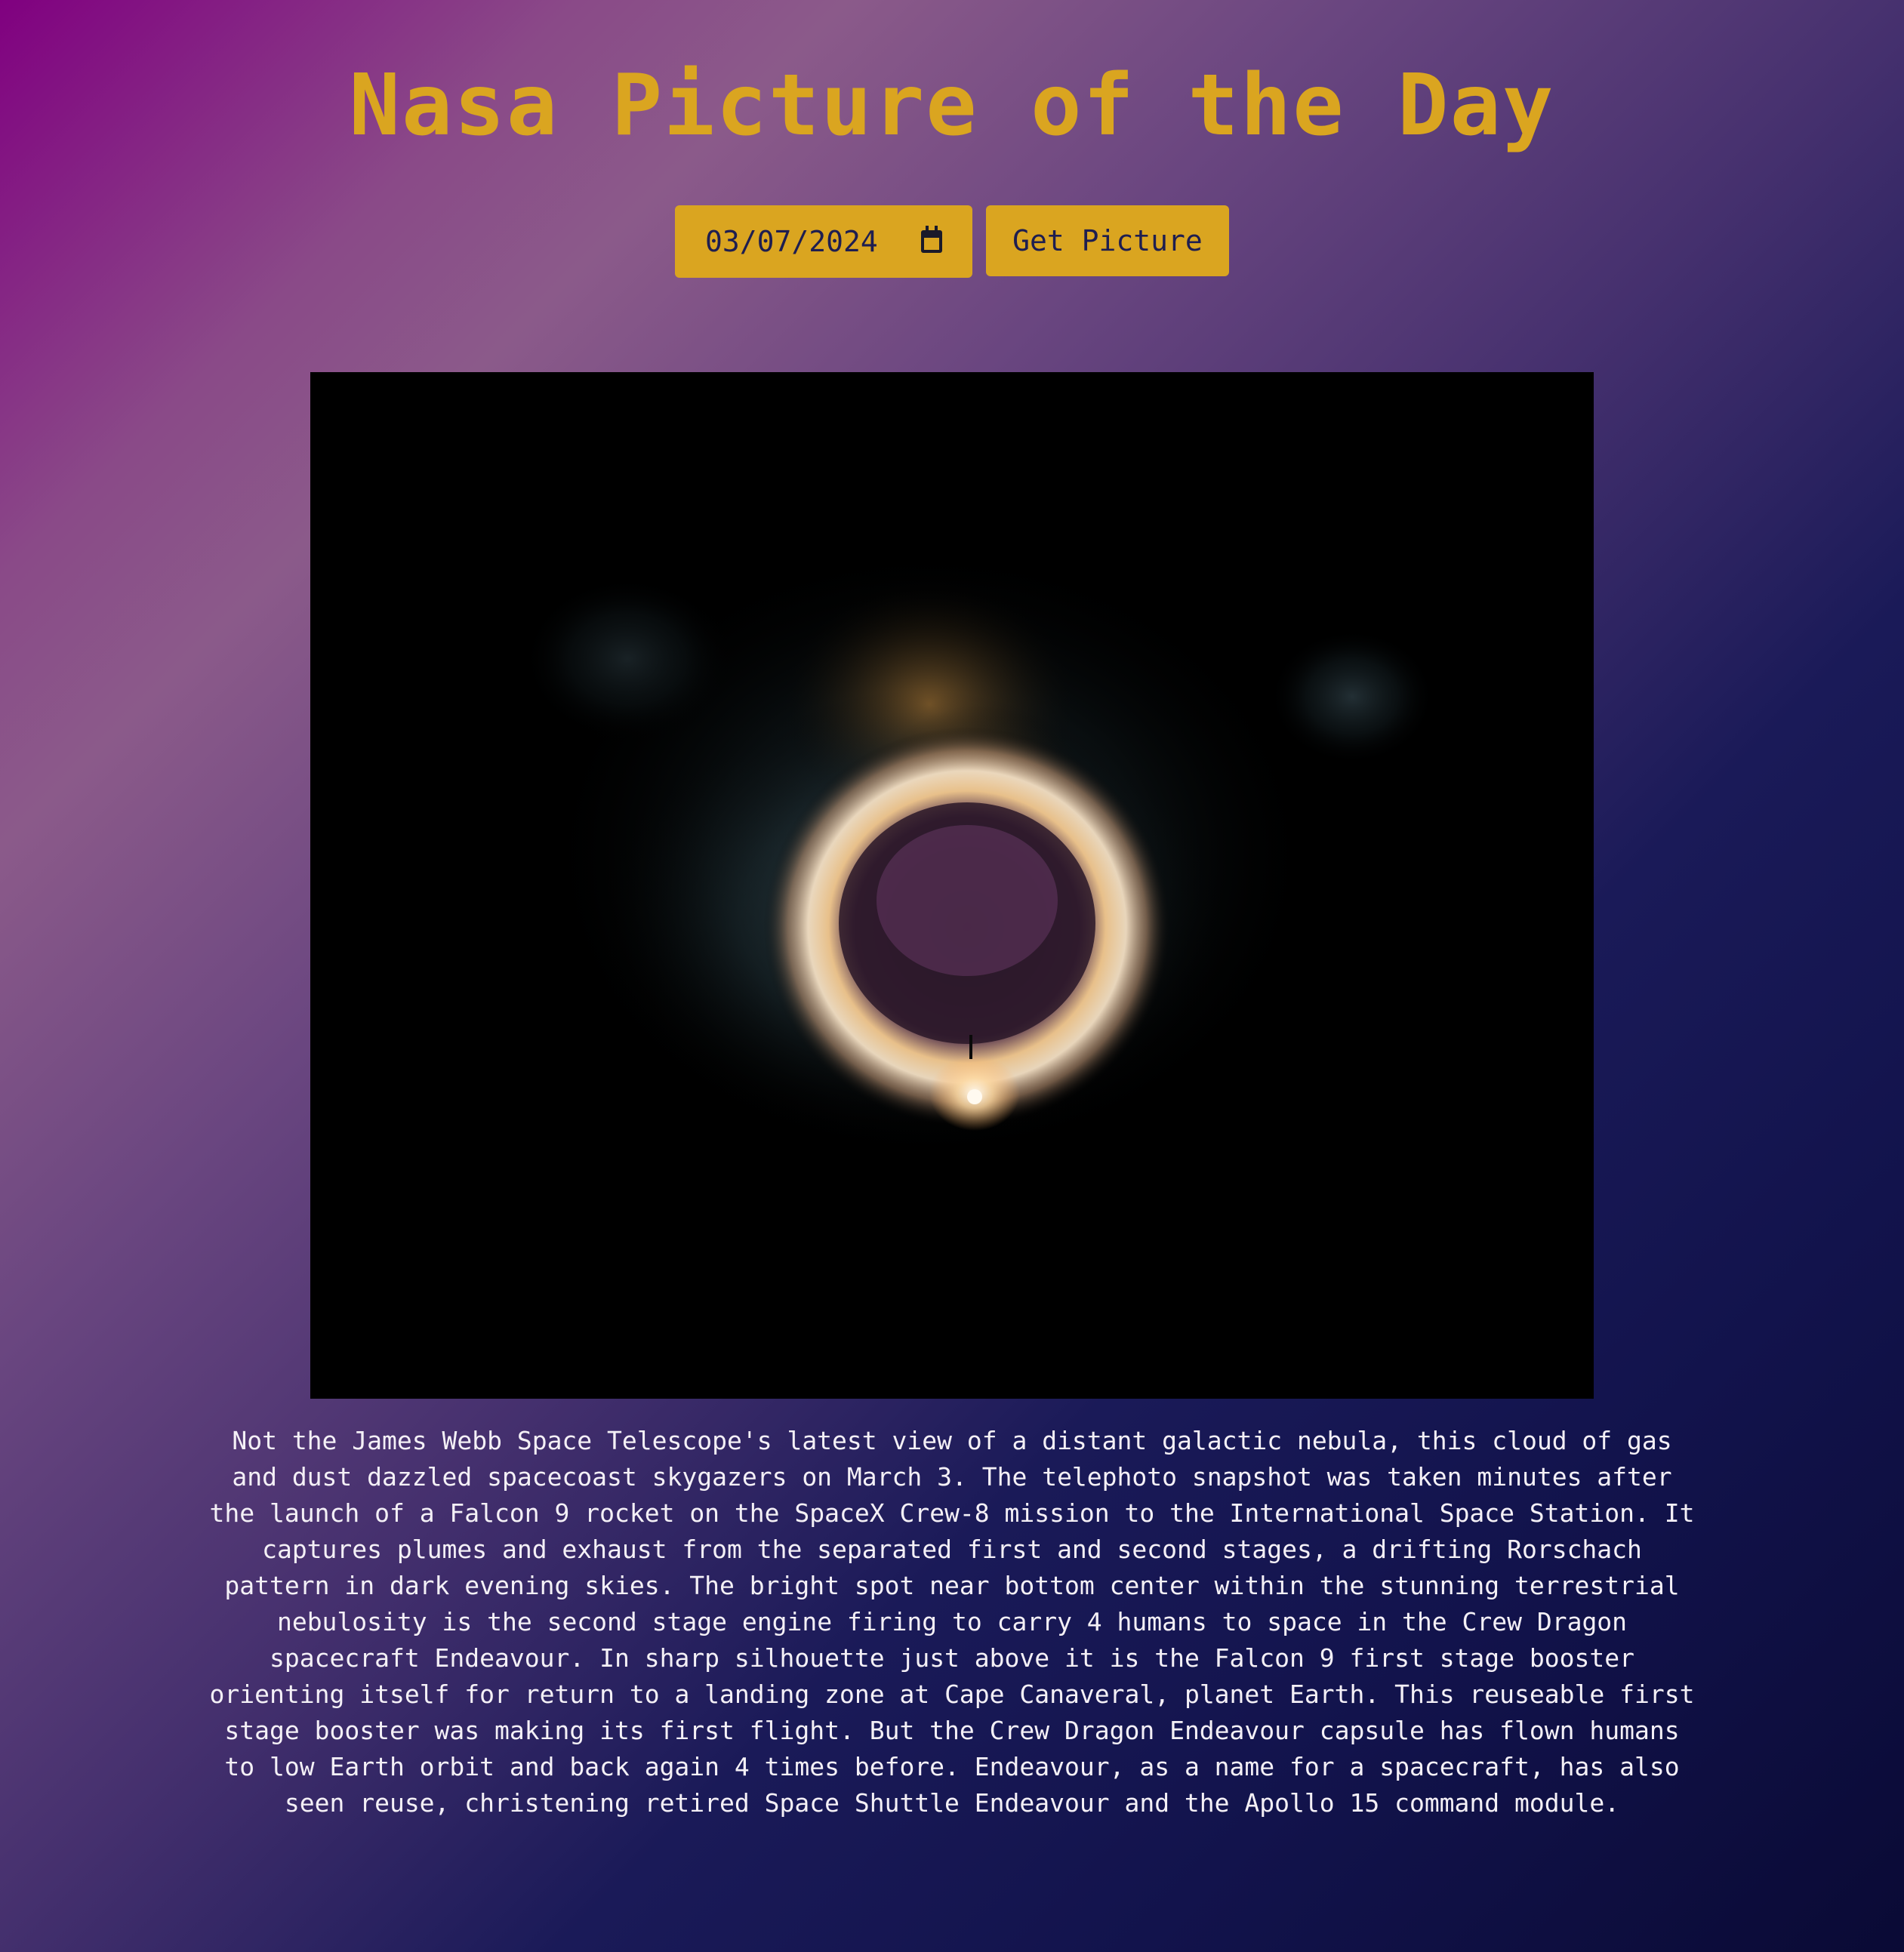  I want to click on calendar-icon, so click(931, 240).